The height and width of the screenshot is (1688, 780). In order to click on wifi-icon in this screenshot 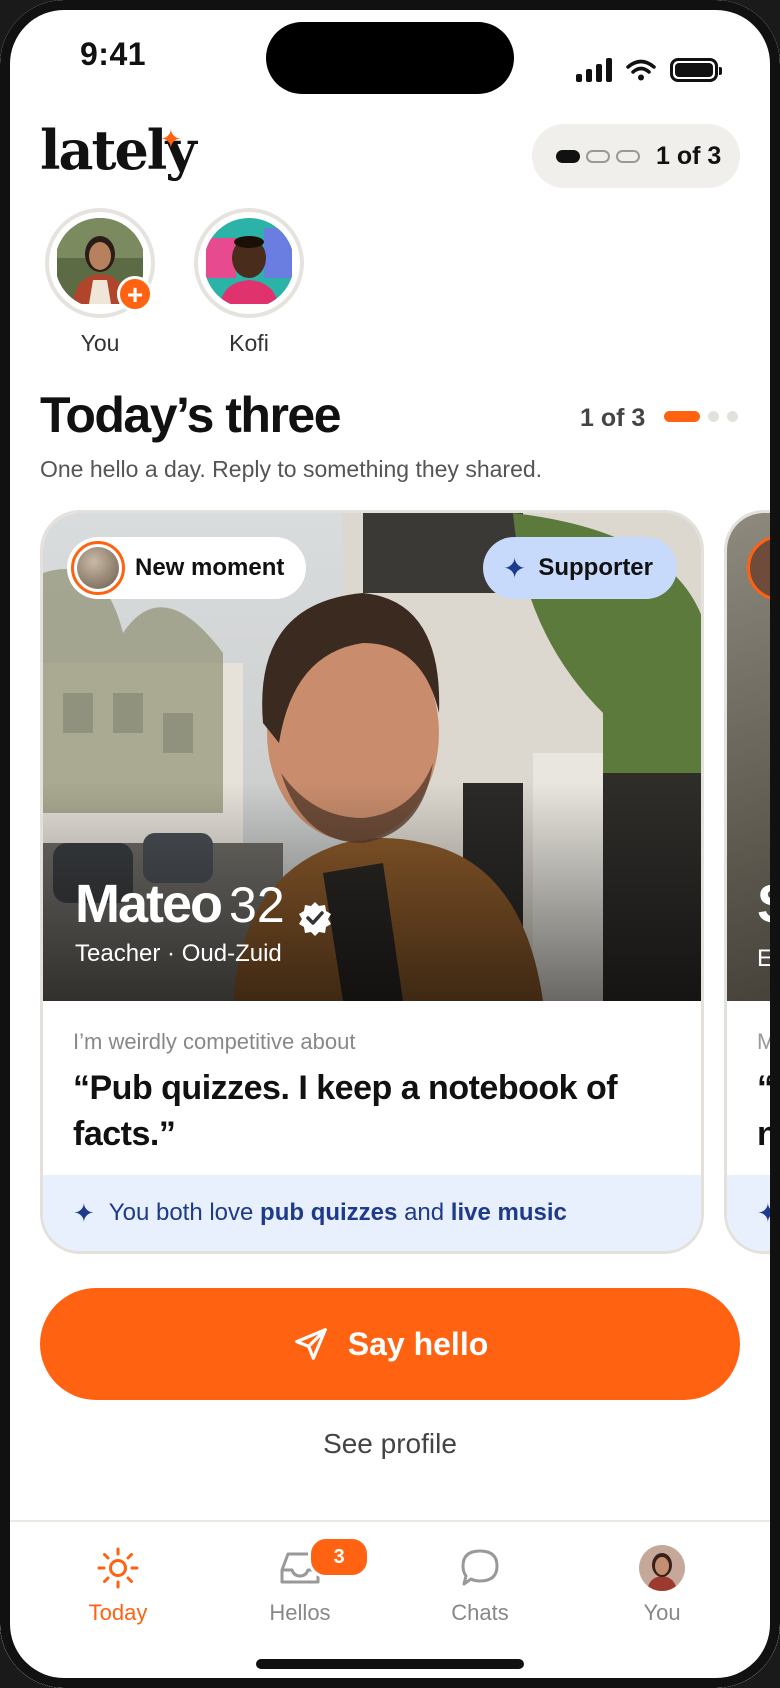, I will do `click(641, 70)`.